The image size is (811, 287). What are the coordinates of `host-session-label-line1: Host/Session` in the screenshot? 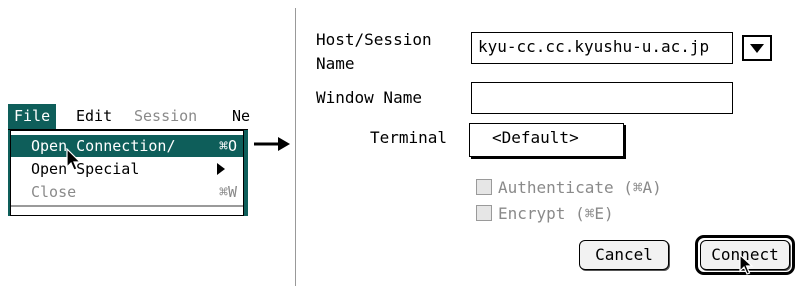 It's located at (374, 39).